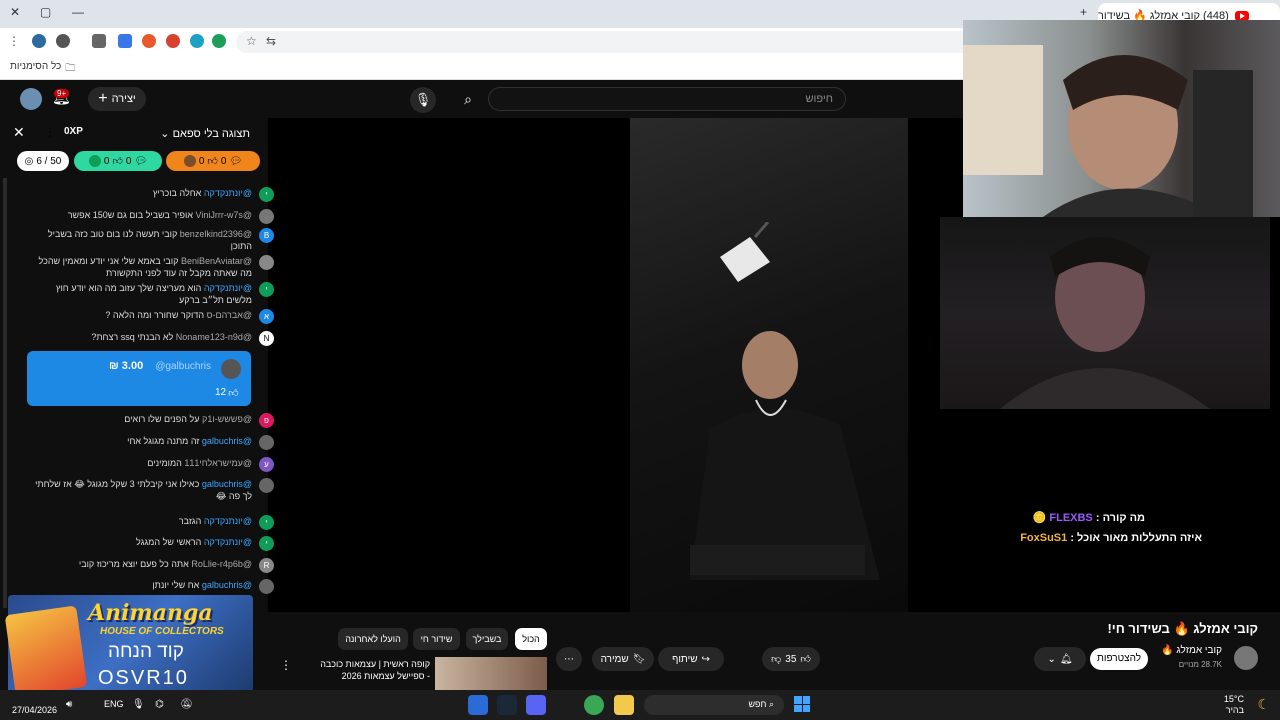 The image size is (1280, 720). I want to click on close-window-icon: ✕, so click(15, 12).